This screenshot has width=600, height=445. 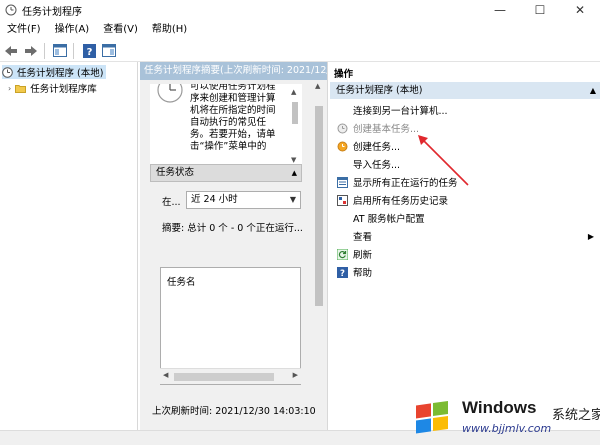 I want to click on watermark-site-name: 系统之家, so click(x=576, y=415).